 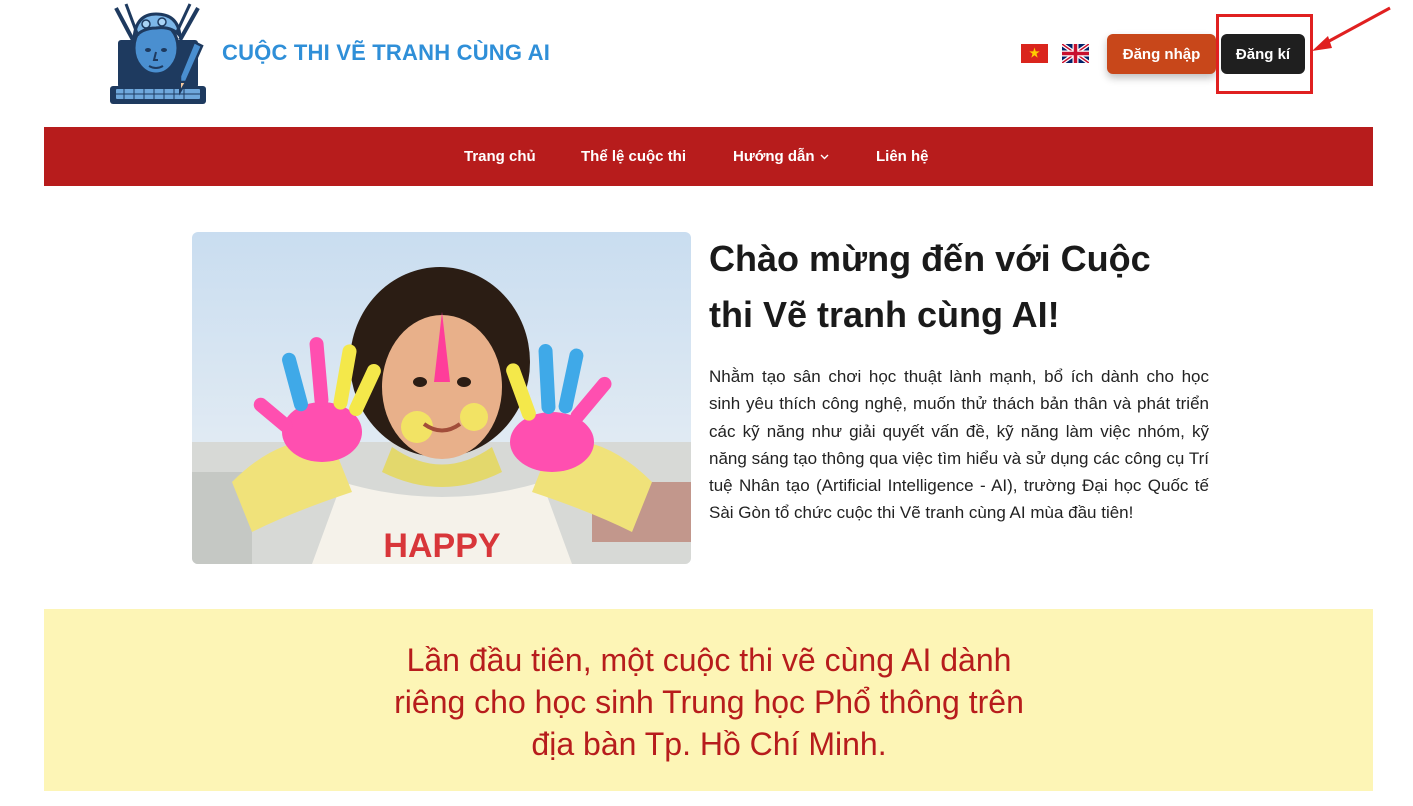 I want to click on nav-item-home: Trang chủ, so click(x=500, y=156).